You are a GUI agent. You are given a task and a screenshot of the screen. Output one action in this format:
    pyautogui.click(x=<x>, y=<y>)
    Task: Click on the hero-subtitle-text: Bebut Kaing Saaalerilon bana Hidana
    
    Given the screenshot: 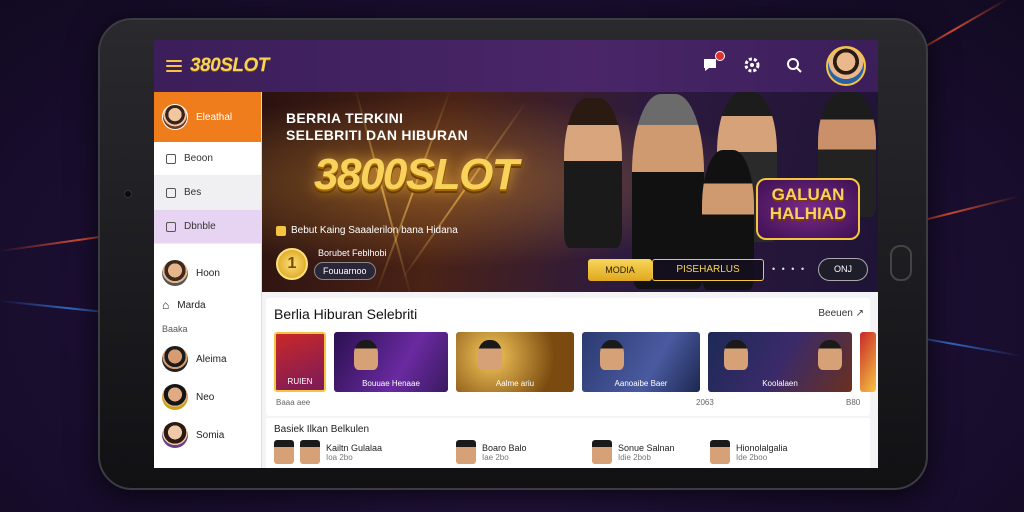 What is the action you would take?
    pyautogui.click(x=374, y=230)
    